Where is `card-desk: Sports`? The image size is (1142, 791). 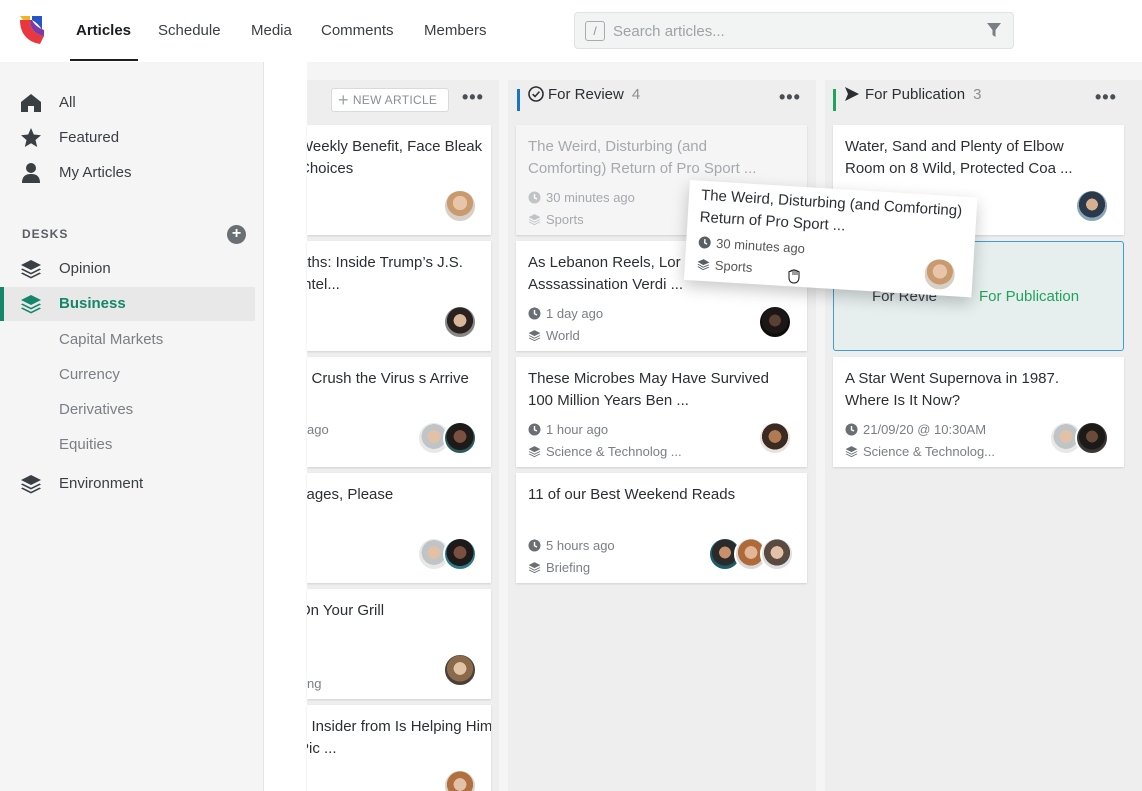 card-desk: Sports is located at coordinates (556, 219).